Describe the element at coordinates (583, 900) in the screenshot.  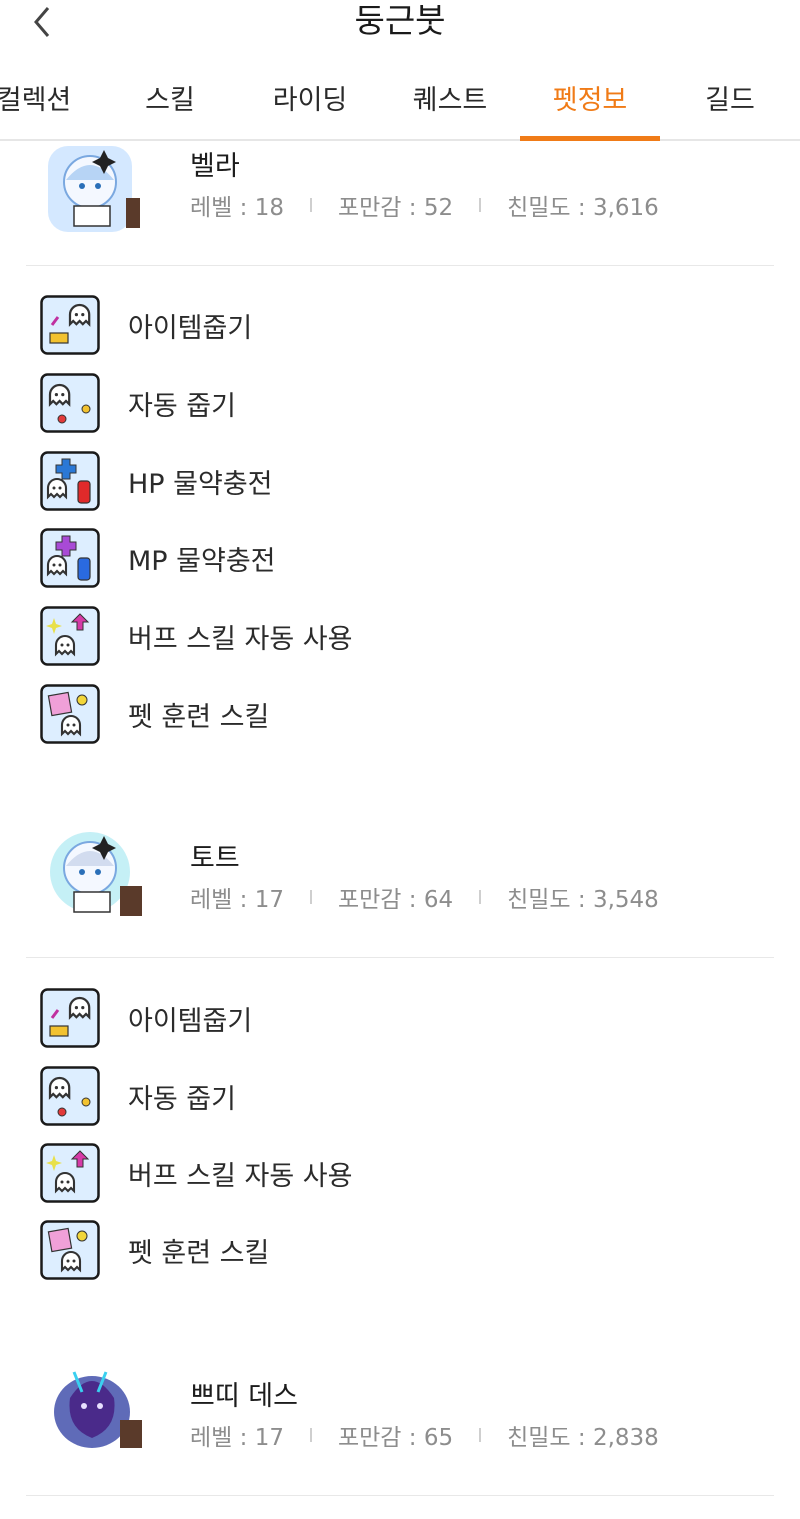
I see `pet-intimacy: 친밀도 : 3,548` at that location.